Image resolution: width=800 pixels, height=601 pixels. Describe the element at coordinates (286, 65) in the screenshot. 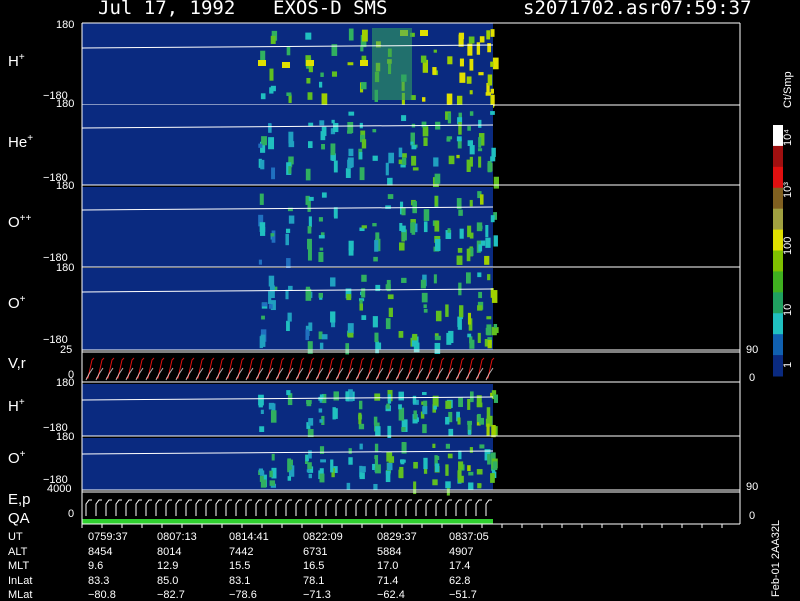

I see `panel-h1-hotspot` at that location.